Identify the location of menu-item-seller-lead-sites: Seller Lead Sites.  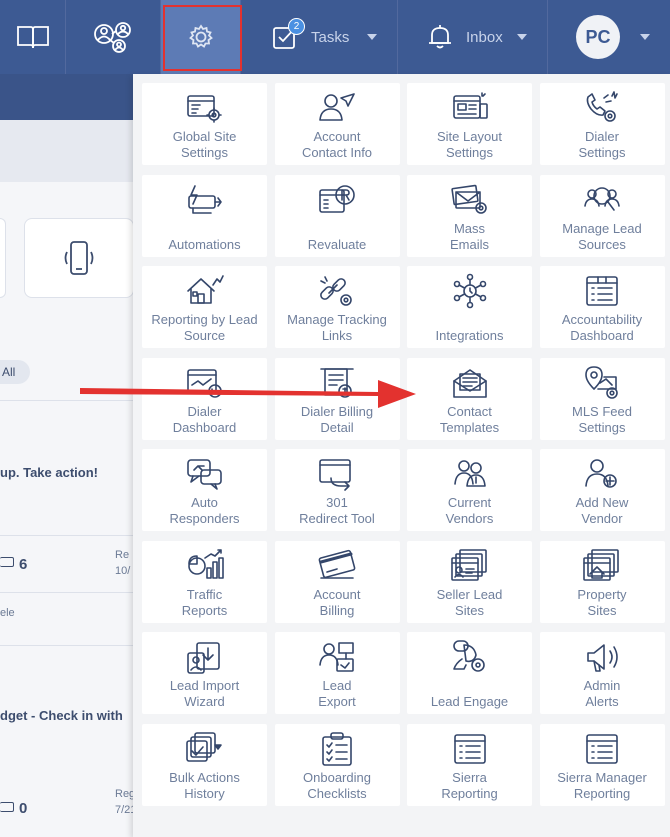
(469, 581).